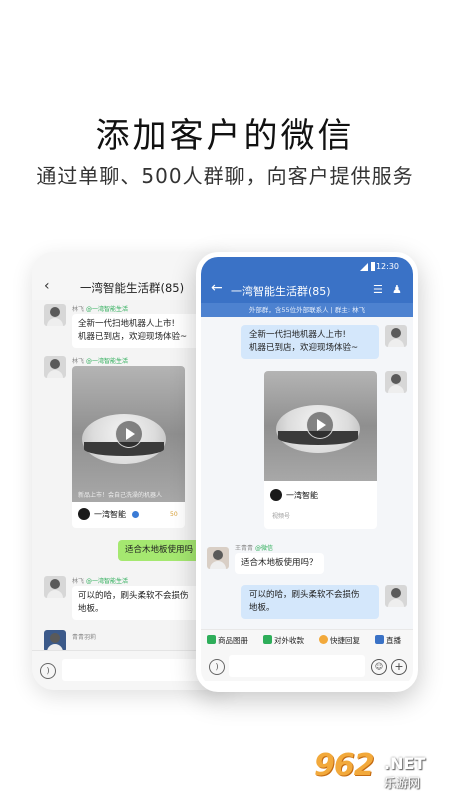 This screenshot has width=450, height=800. What do you see at coordinates (279, 563) in the screenshot?
I see `message-bubble: 适合木地板使用吗？` at bounding box center [279, 563].